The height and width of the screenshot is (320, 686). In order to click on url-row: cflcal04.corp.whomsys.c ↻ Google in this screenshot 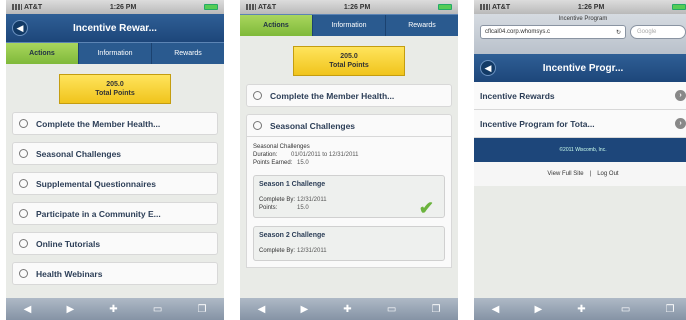, I will do `click(583, 32)`.